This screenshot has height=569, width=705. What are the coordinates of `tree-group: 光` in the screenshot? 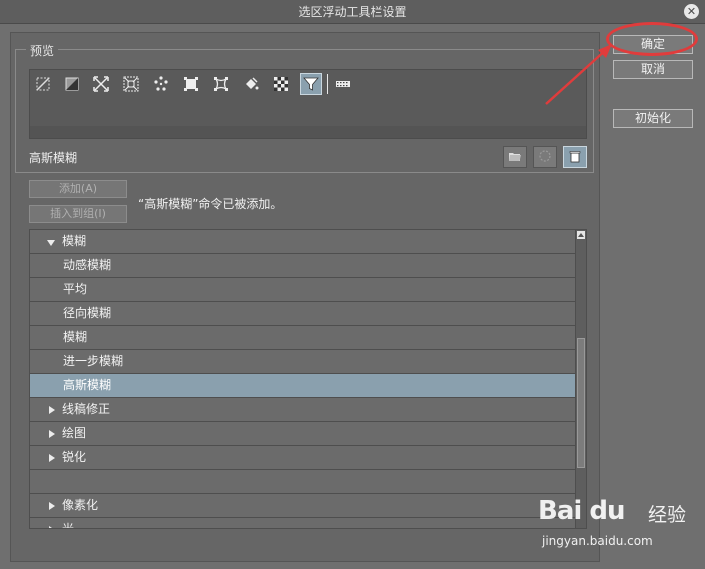 It's located at (302, 523).